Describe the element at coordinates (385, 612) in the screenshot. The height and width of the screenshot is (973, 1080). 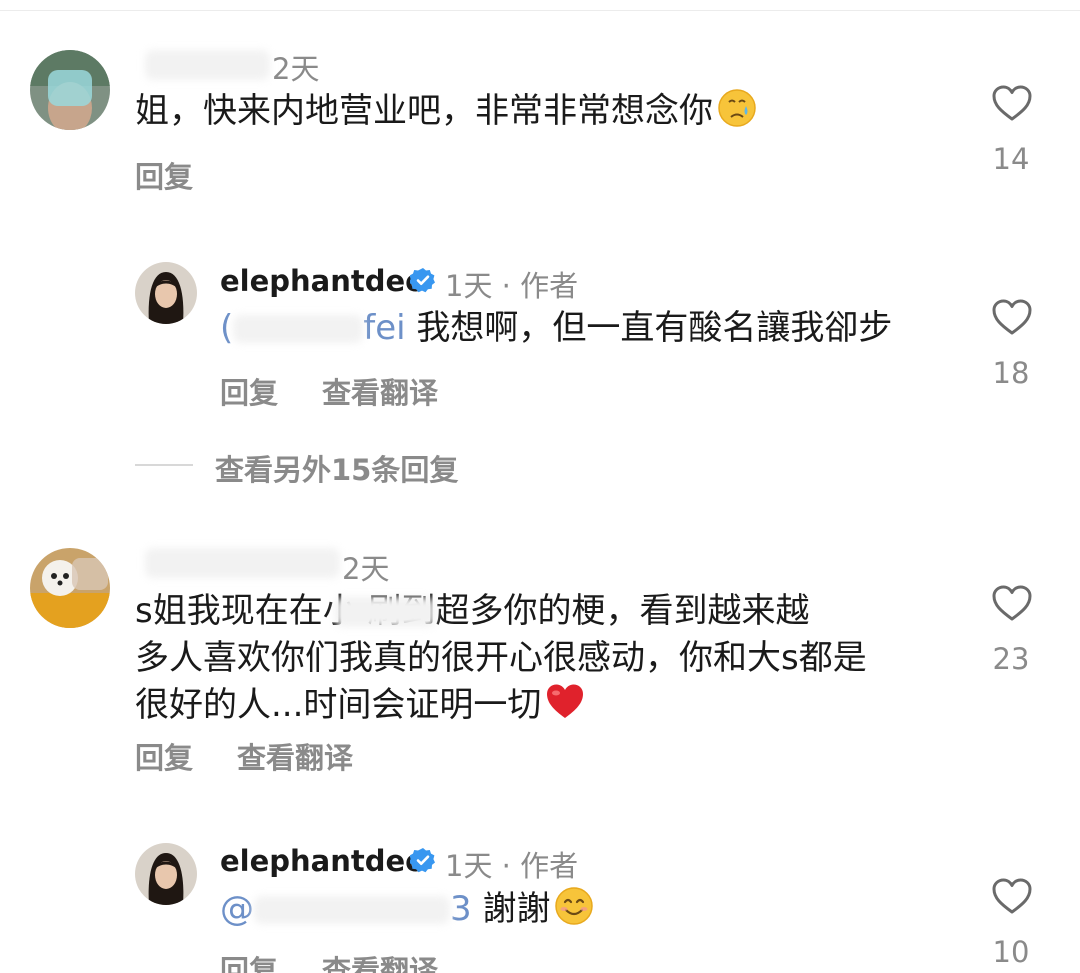
I see `text-redacted` at that location.